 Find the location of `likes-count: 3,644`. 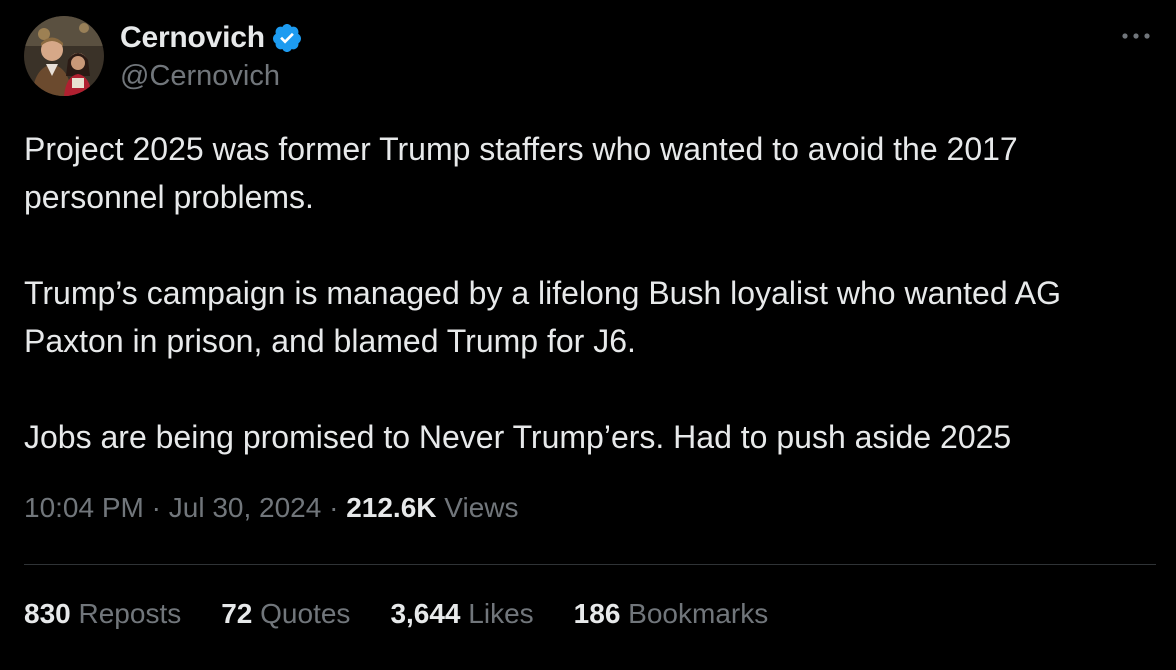

likes-count: 3,644 is located at coordinates (425, 613).